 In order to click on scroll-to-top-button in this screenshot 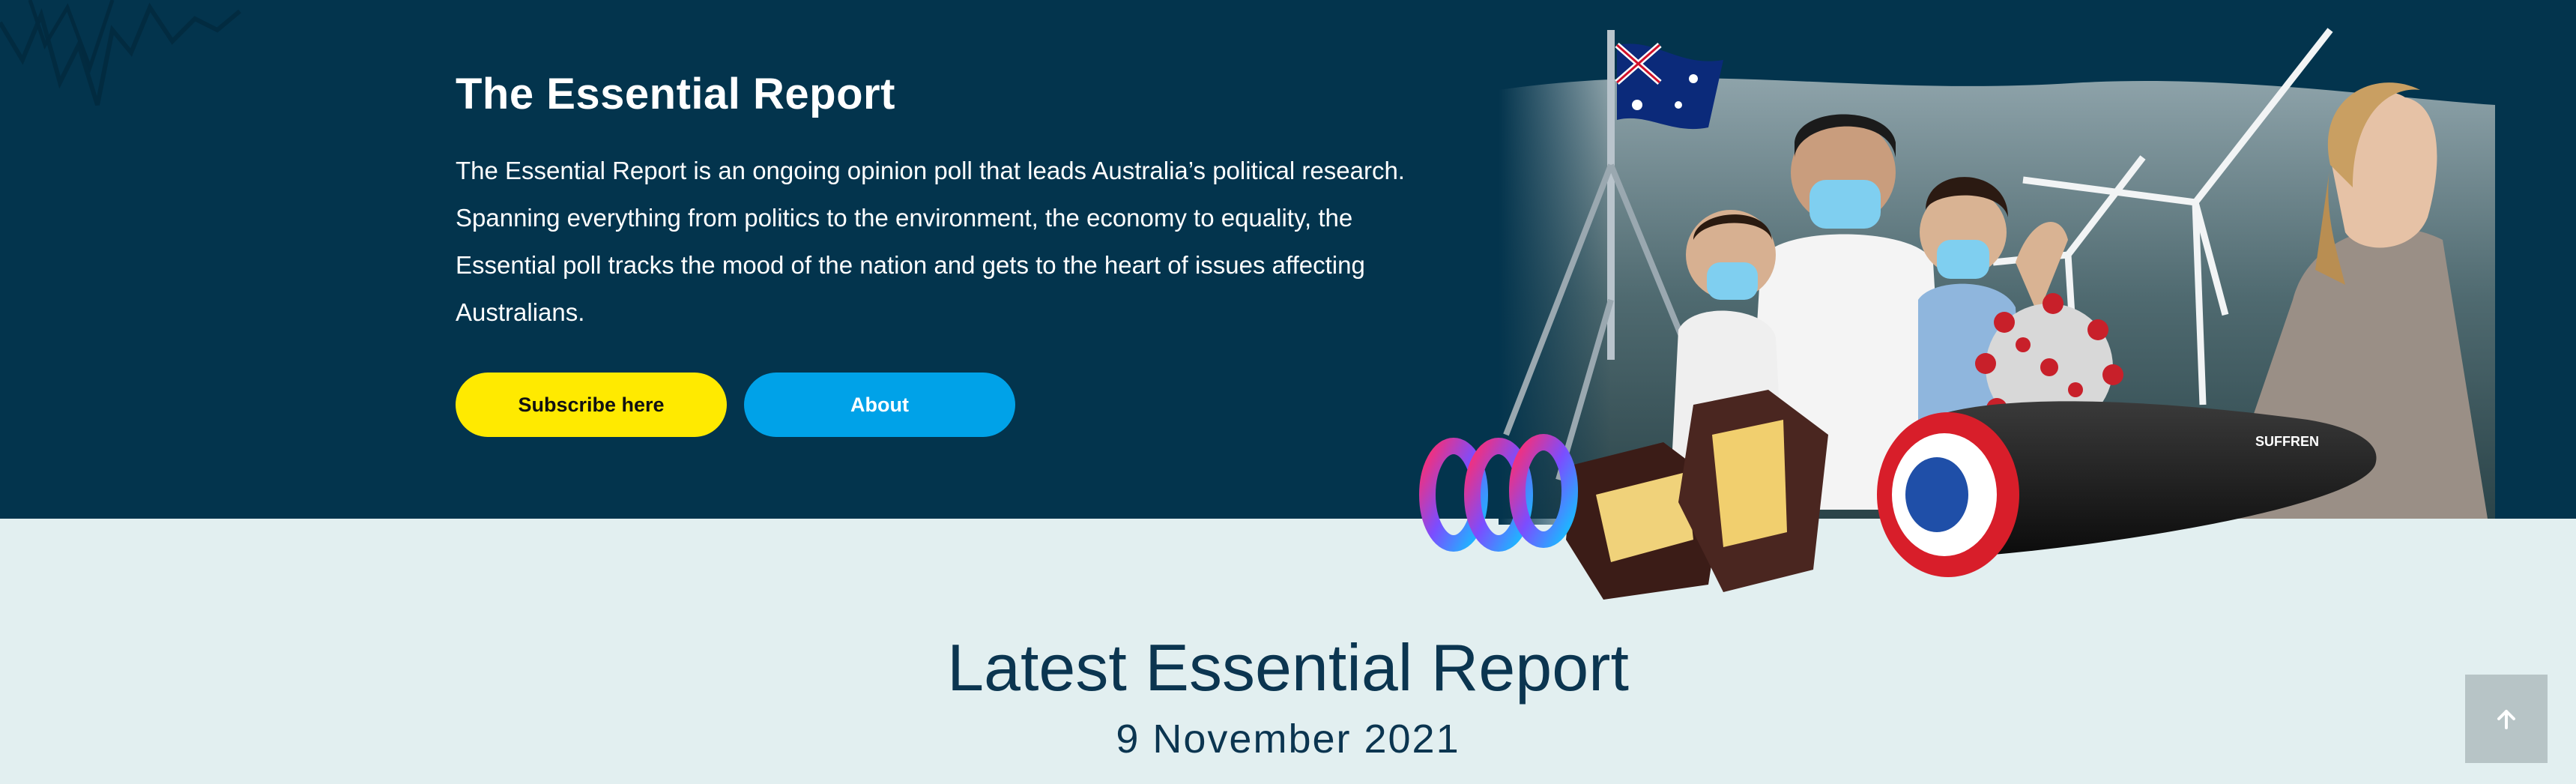, I will do `click(2506, 719)`.